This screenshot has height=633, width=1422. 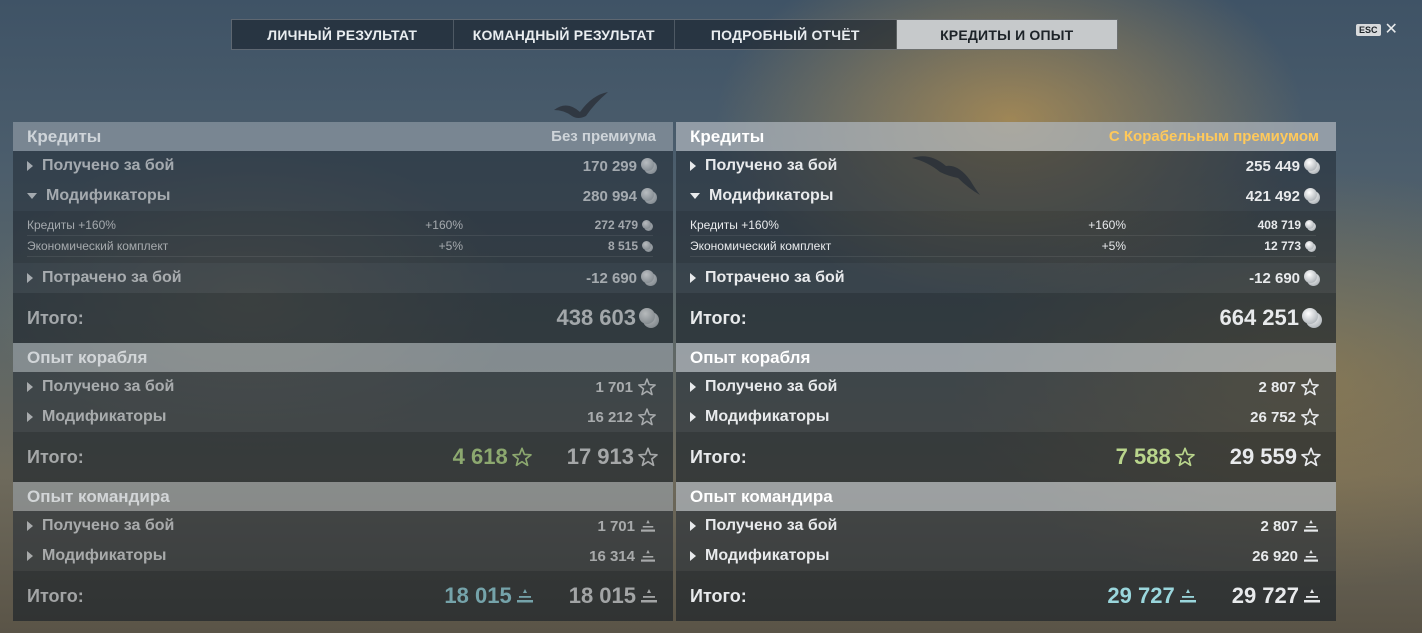 I want to click on row-value: 16 314, so click(x=612, y=556).